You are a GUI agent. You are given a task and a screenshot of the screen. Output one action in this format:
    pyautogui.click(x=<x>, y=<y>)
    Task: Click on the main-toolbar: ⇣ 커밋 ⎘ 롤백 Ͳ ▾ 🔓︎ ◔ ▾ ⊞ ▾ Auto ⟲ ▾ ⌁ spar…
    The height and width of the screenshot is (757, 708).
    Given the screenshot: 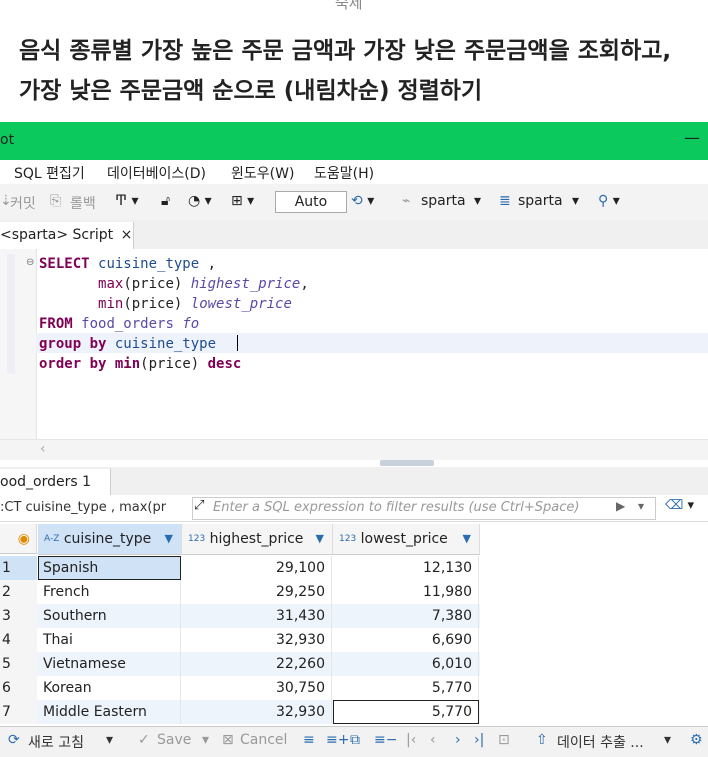 What is the action you would take?
    pyautogui.click(x=354, y=202)
    